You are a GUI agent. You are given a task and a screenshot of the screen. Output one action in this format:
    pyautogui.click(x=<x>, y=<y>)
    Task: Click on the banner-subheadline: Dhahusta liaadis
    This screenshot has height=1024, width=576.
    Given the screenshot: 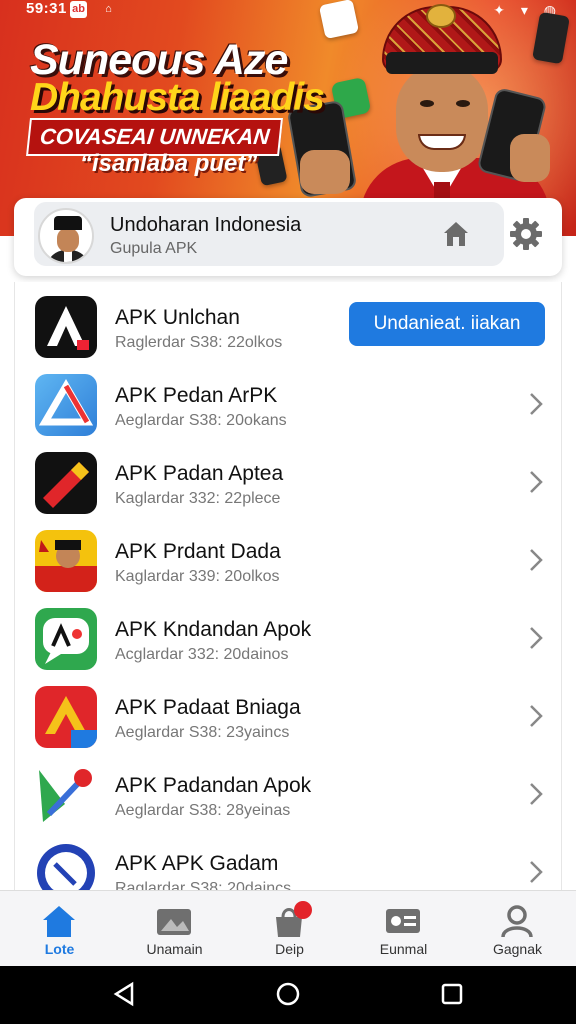 What is the action you would take?
    pyautogui.click(x=177, y=97)
    